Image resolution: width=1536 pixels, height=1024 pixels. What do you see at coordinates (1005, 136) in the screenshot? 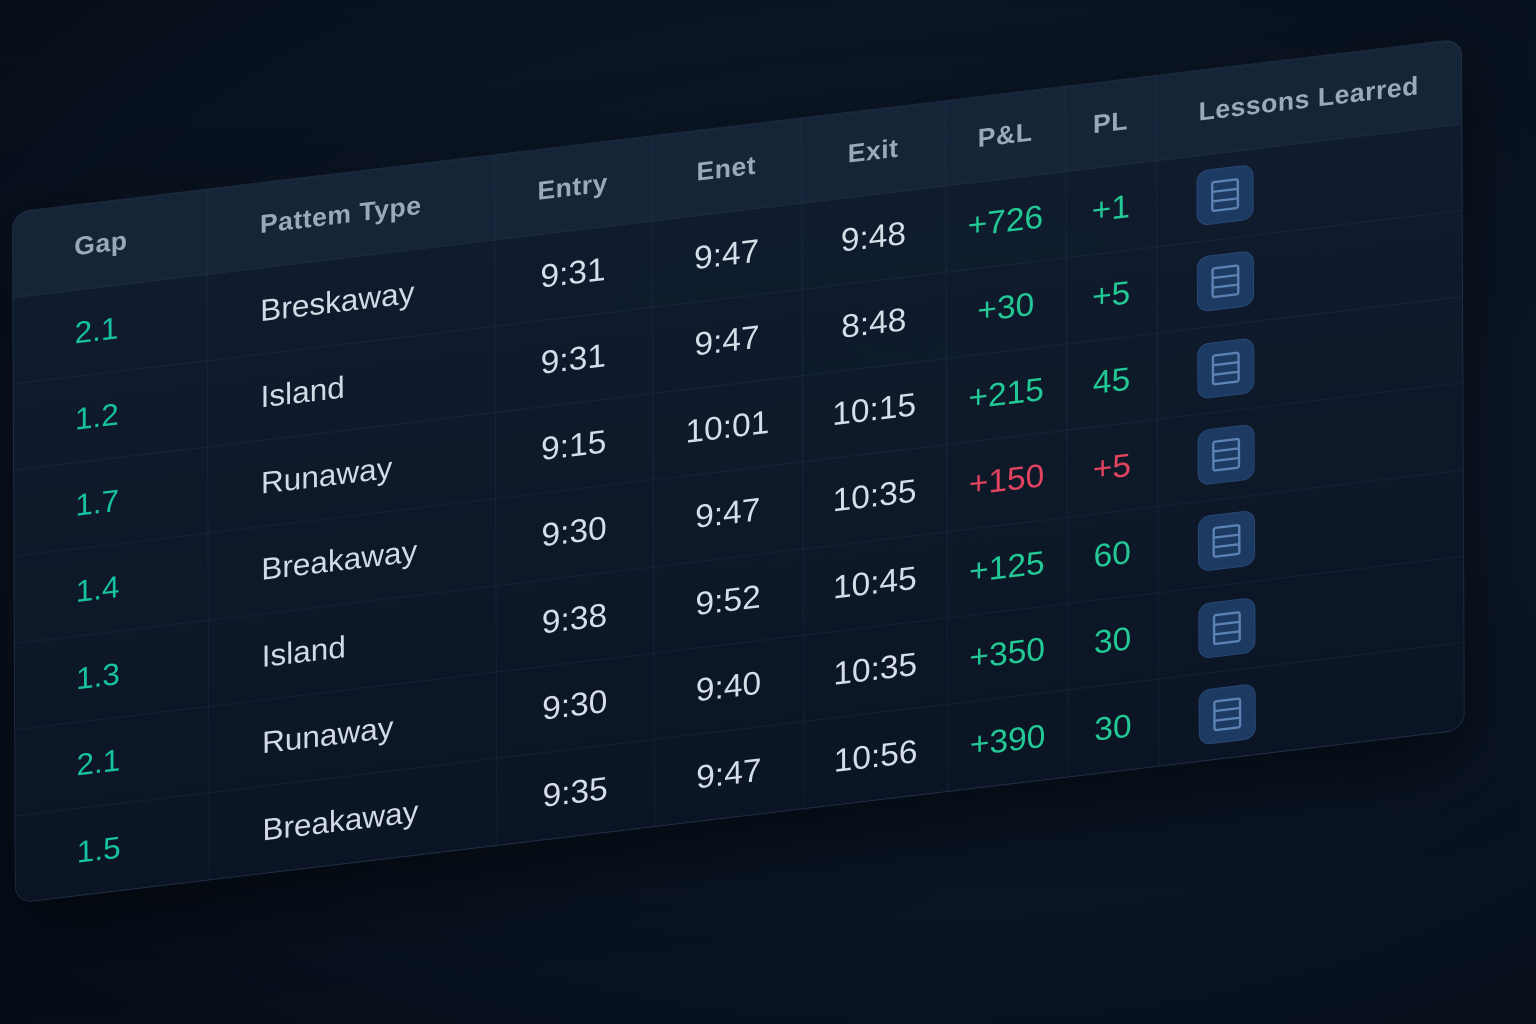
I see `column-header-pnl: P&L` at bounding box center [1005, 136].